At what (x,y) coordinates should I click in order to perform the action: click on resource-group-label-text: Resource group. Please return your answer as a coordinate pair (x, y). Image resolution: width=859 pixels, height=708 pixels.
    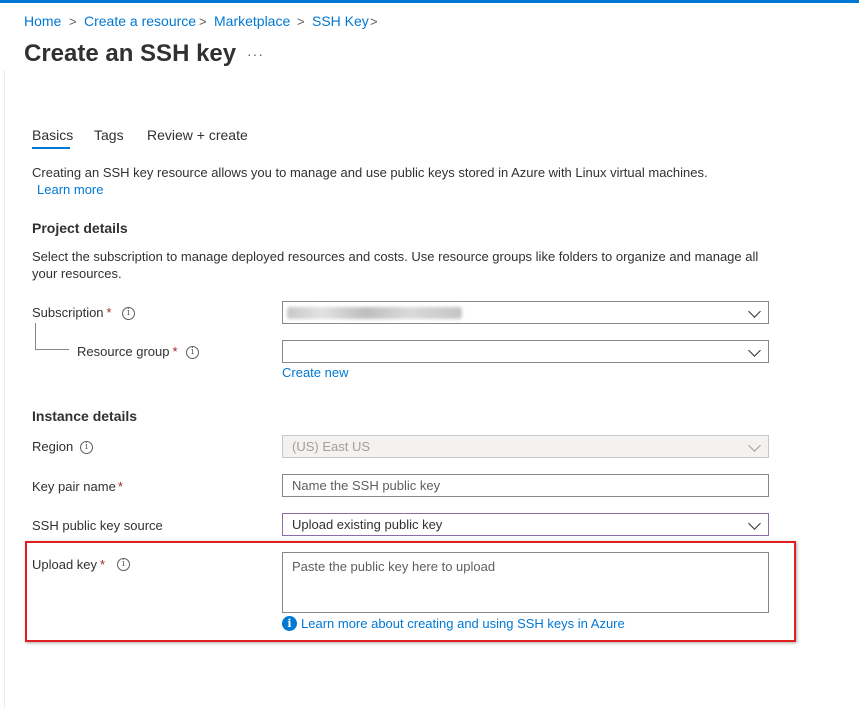
    Looking at the image, I should click on (123, 351).